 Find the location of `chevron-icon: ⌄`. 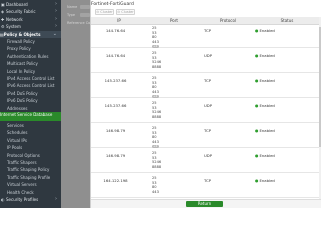

chevron-icon: ⌄ is located at coordinates (54, 33).